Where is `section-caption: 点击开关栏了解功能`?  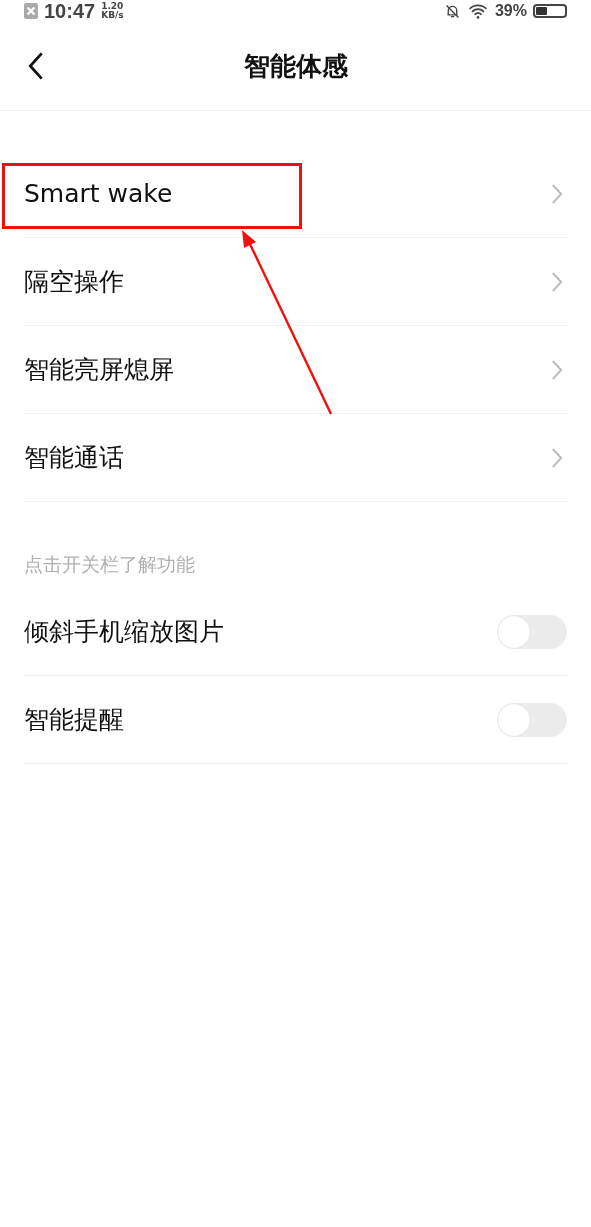 section-caption: 点击开关栏了解功能 is located at coordinates (110, 564).